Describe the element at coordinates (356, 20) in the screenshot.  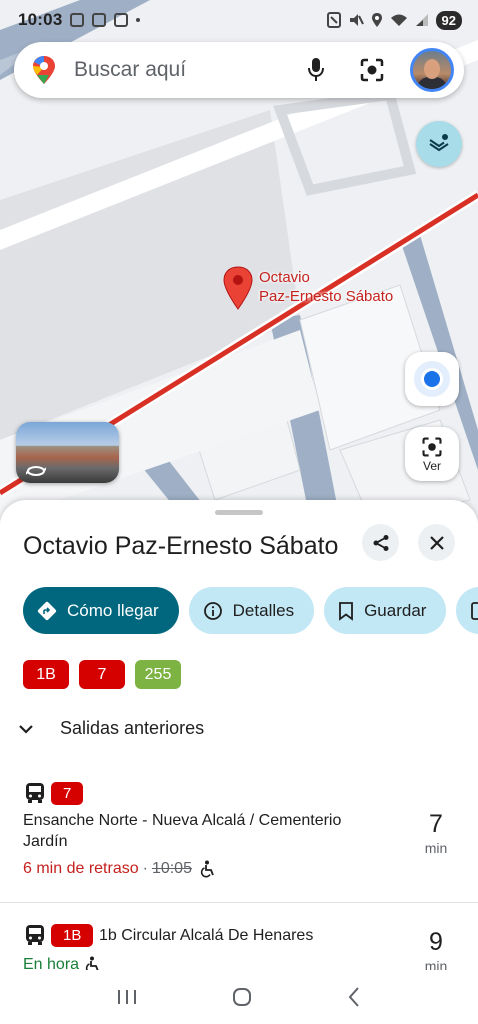
I see `mute-icon` at that location.